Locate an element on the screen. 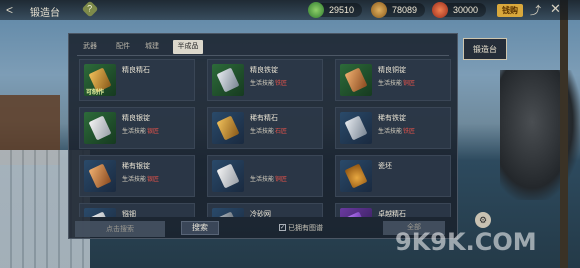  owned-filter-checkbox: ✓ is located at coordinates (282, 227).